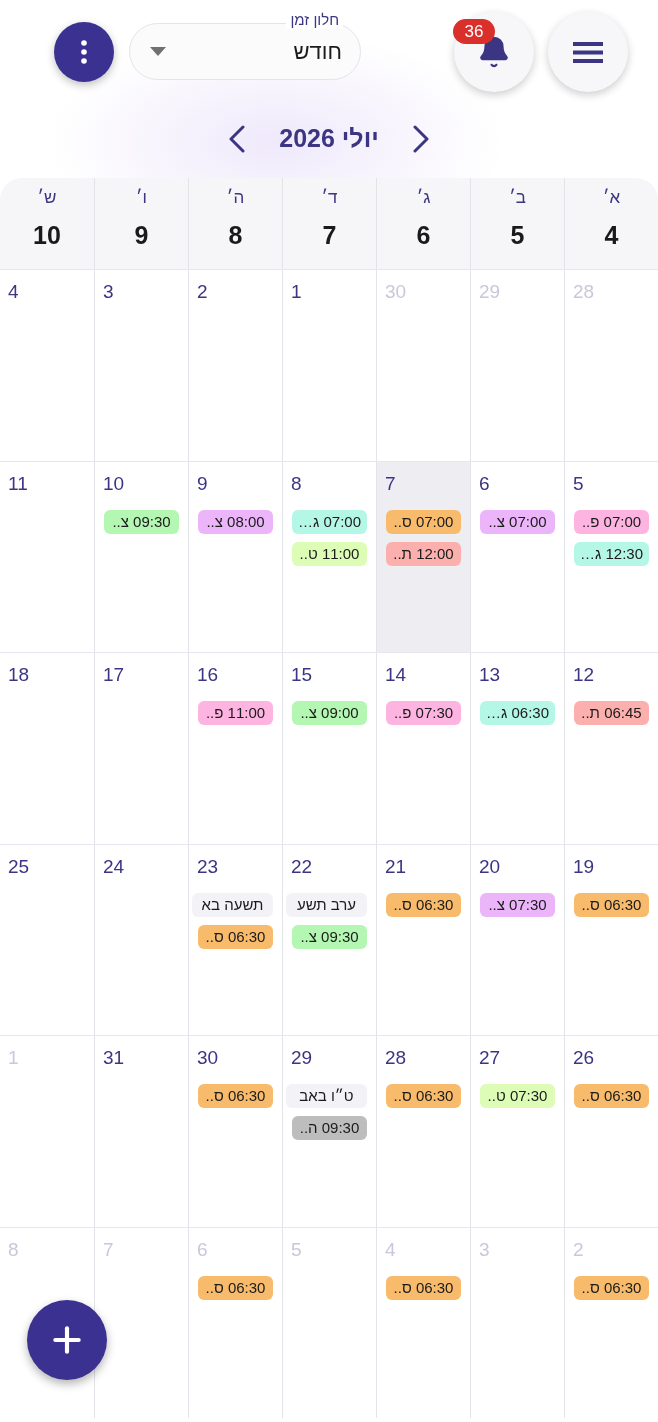 The image size is (658, 1422). Describe the element at coordinates (611, 198) in the screenshot. I see `weekday-label: א׳` at that location.